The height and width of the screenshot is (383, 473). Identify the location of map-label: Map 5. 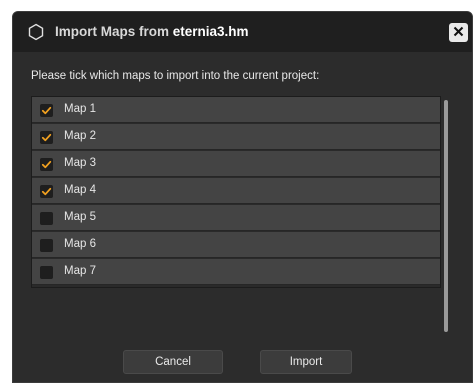
(80, 217).